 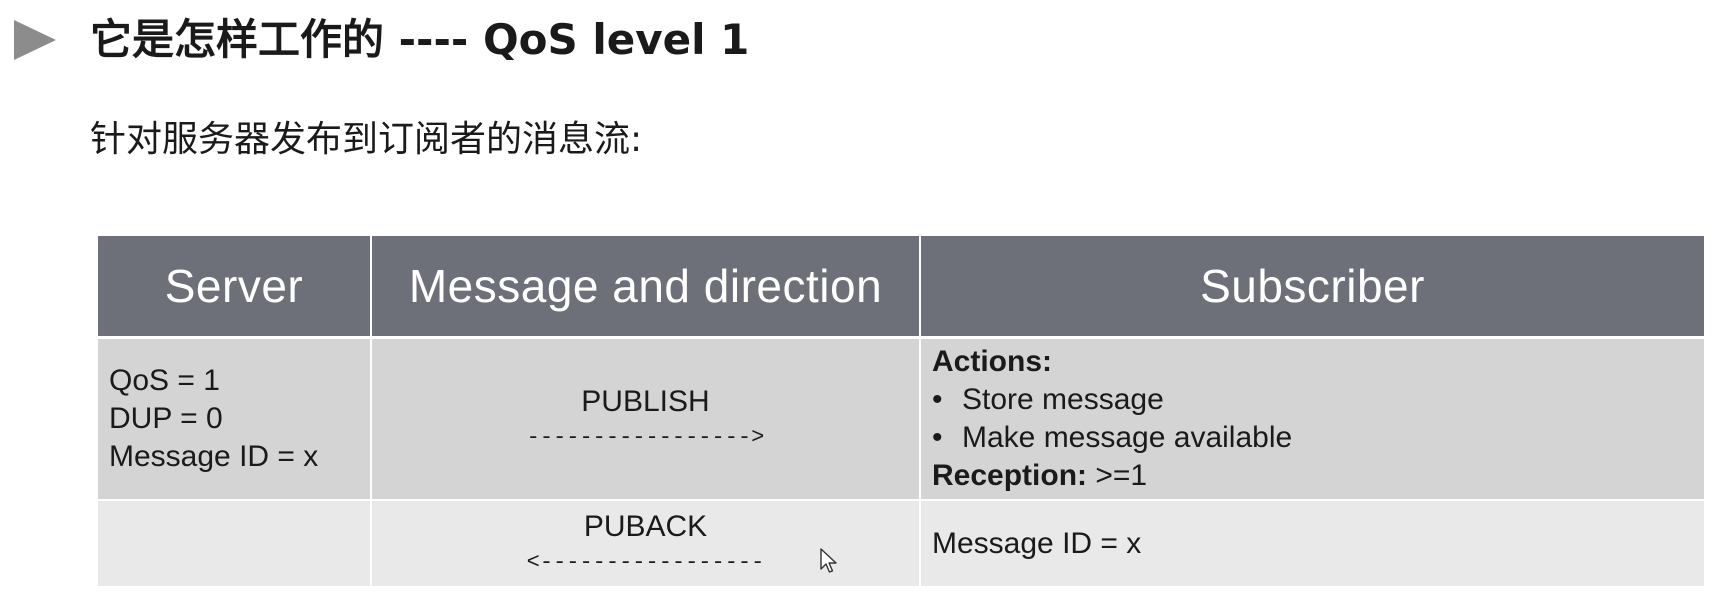 What do you see at coordinates (214, 456) in the screenshot?
I see `server-message-id-line: Message ID = x` at bounding box center [214, 456].